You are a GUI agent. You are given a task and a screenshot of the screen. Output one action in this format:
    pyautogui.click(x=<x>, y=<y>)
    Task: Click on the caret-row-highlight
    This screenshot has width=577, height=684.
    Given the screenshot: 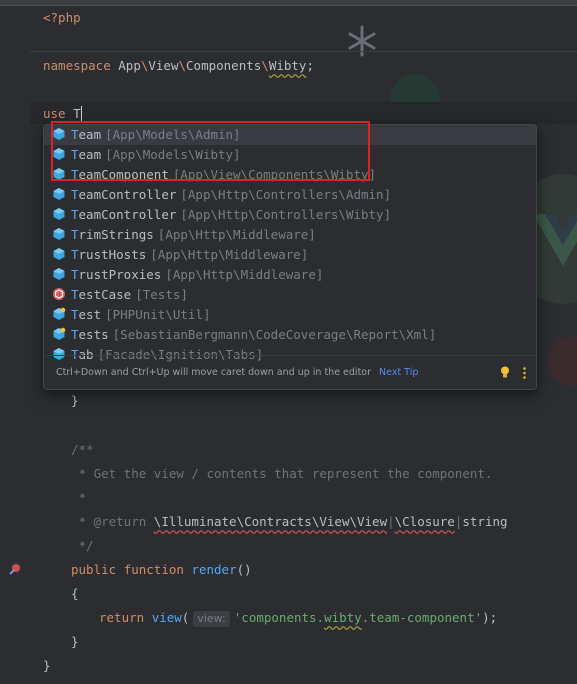 What is the action you would take?
    pyautogui.click(x=303, y=113)
    